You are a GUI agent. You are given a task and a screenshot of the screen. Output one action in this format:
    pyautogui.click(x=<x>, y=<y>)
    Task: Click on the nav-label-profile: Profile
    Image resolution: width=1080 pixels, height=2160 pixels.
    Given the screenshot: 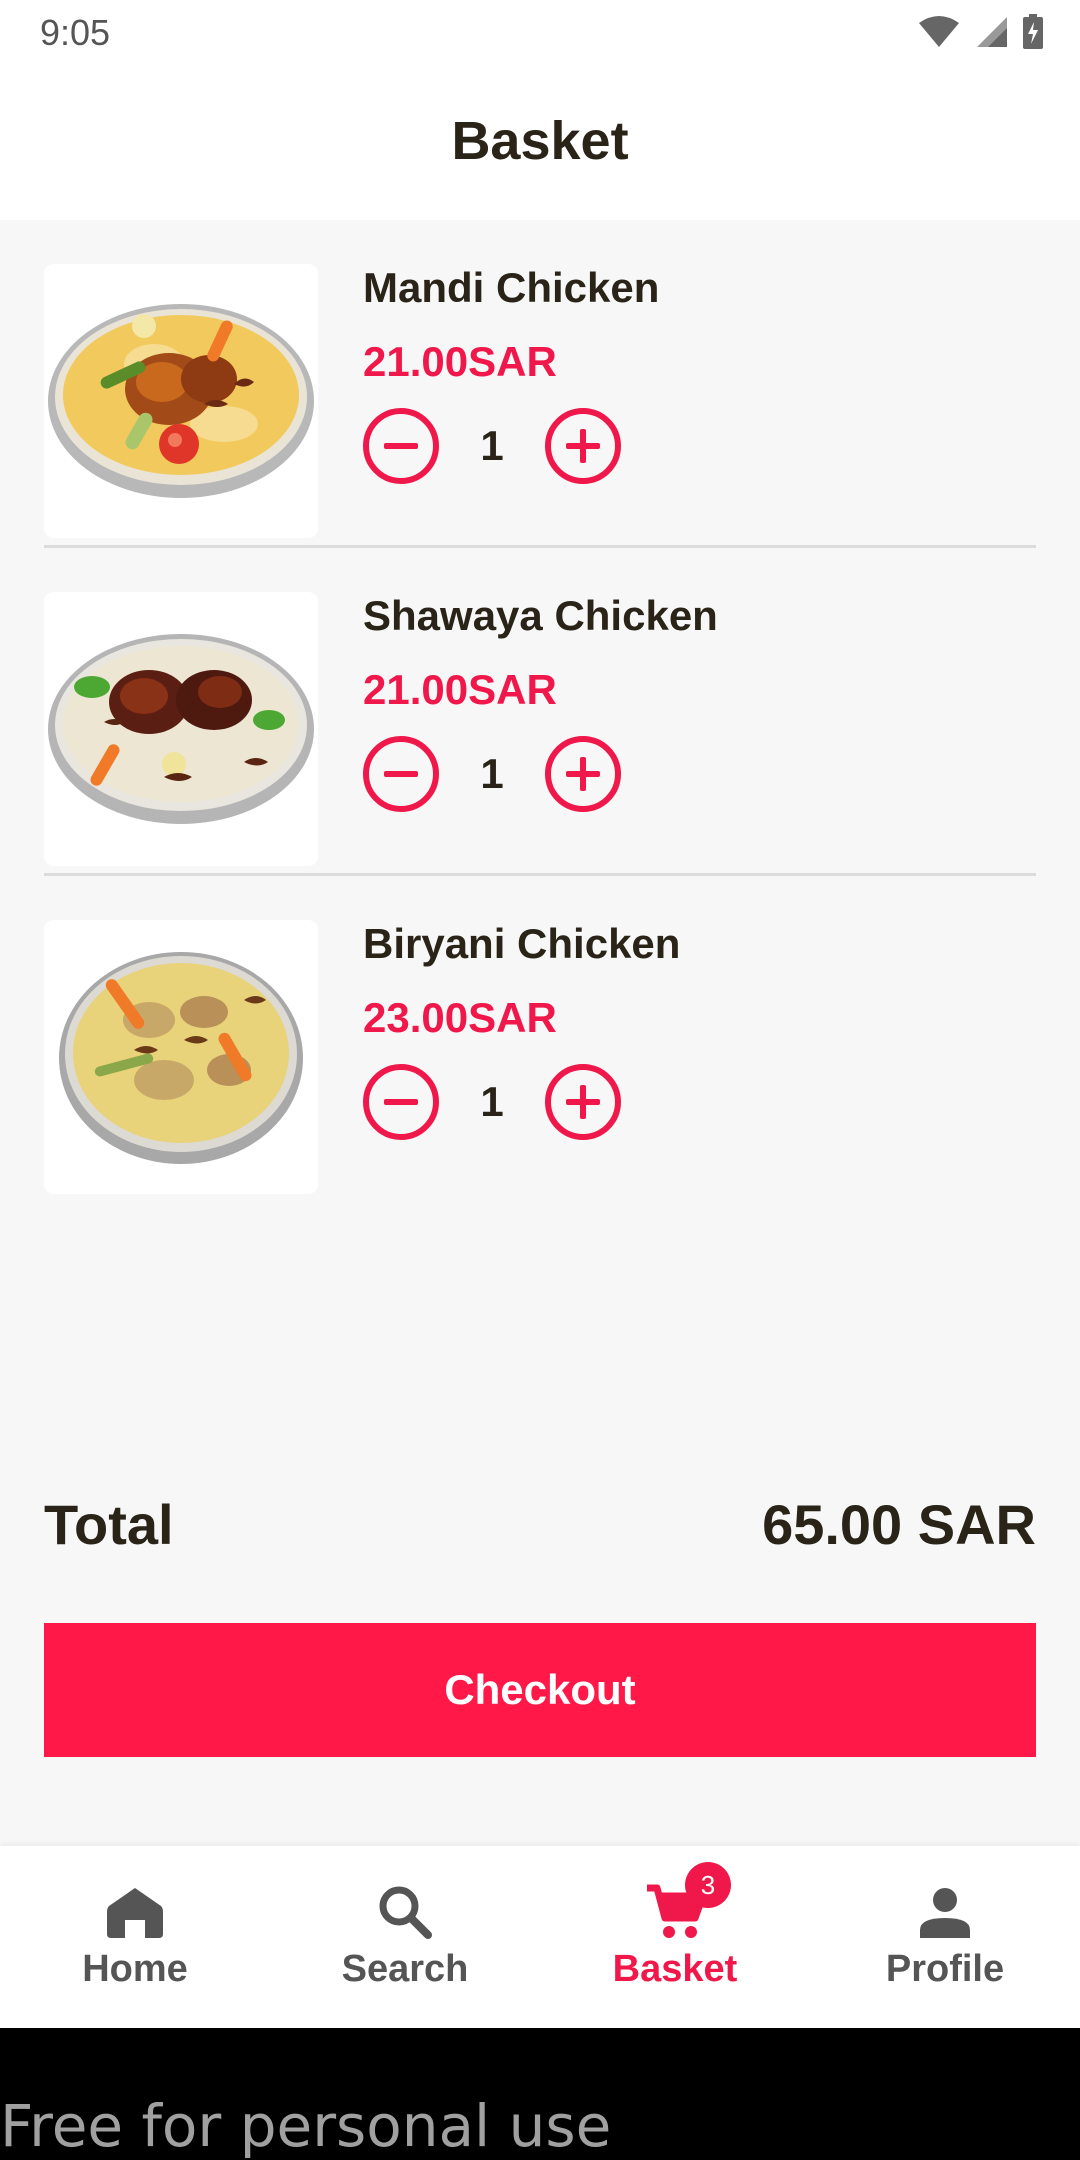 What is the action you would take?
    pyautogui.click(x=945, y=1969)
    